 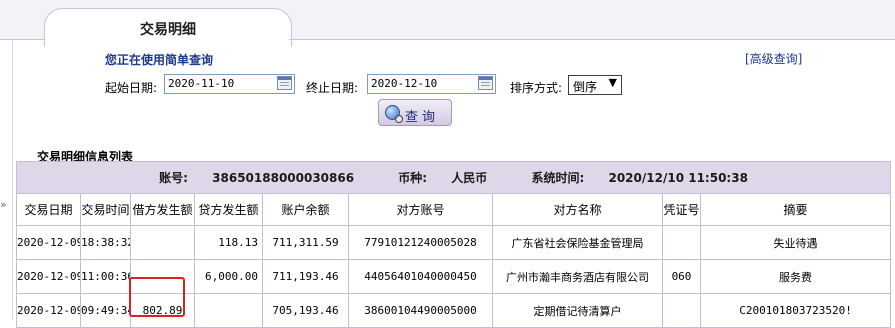 What do you see at coordinates (413, 178) in the screenshot?
I see `currency-label: 币种:` at bounding box center [413, 178].